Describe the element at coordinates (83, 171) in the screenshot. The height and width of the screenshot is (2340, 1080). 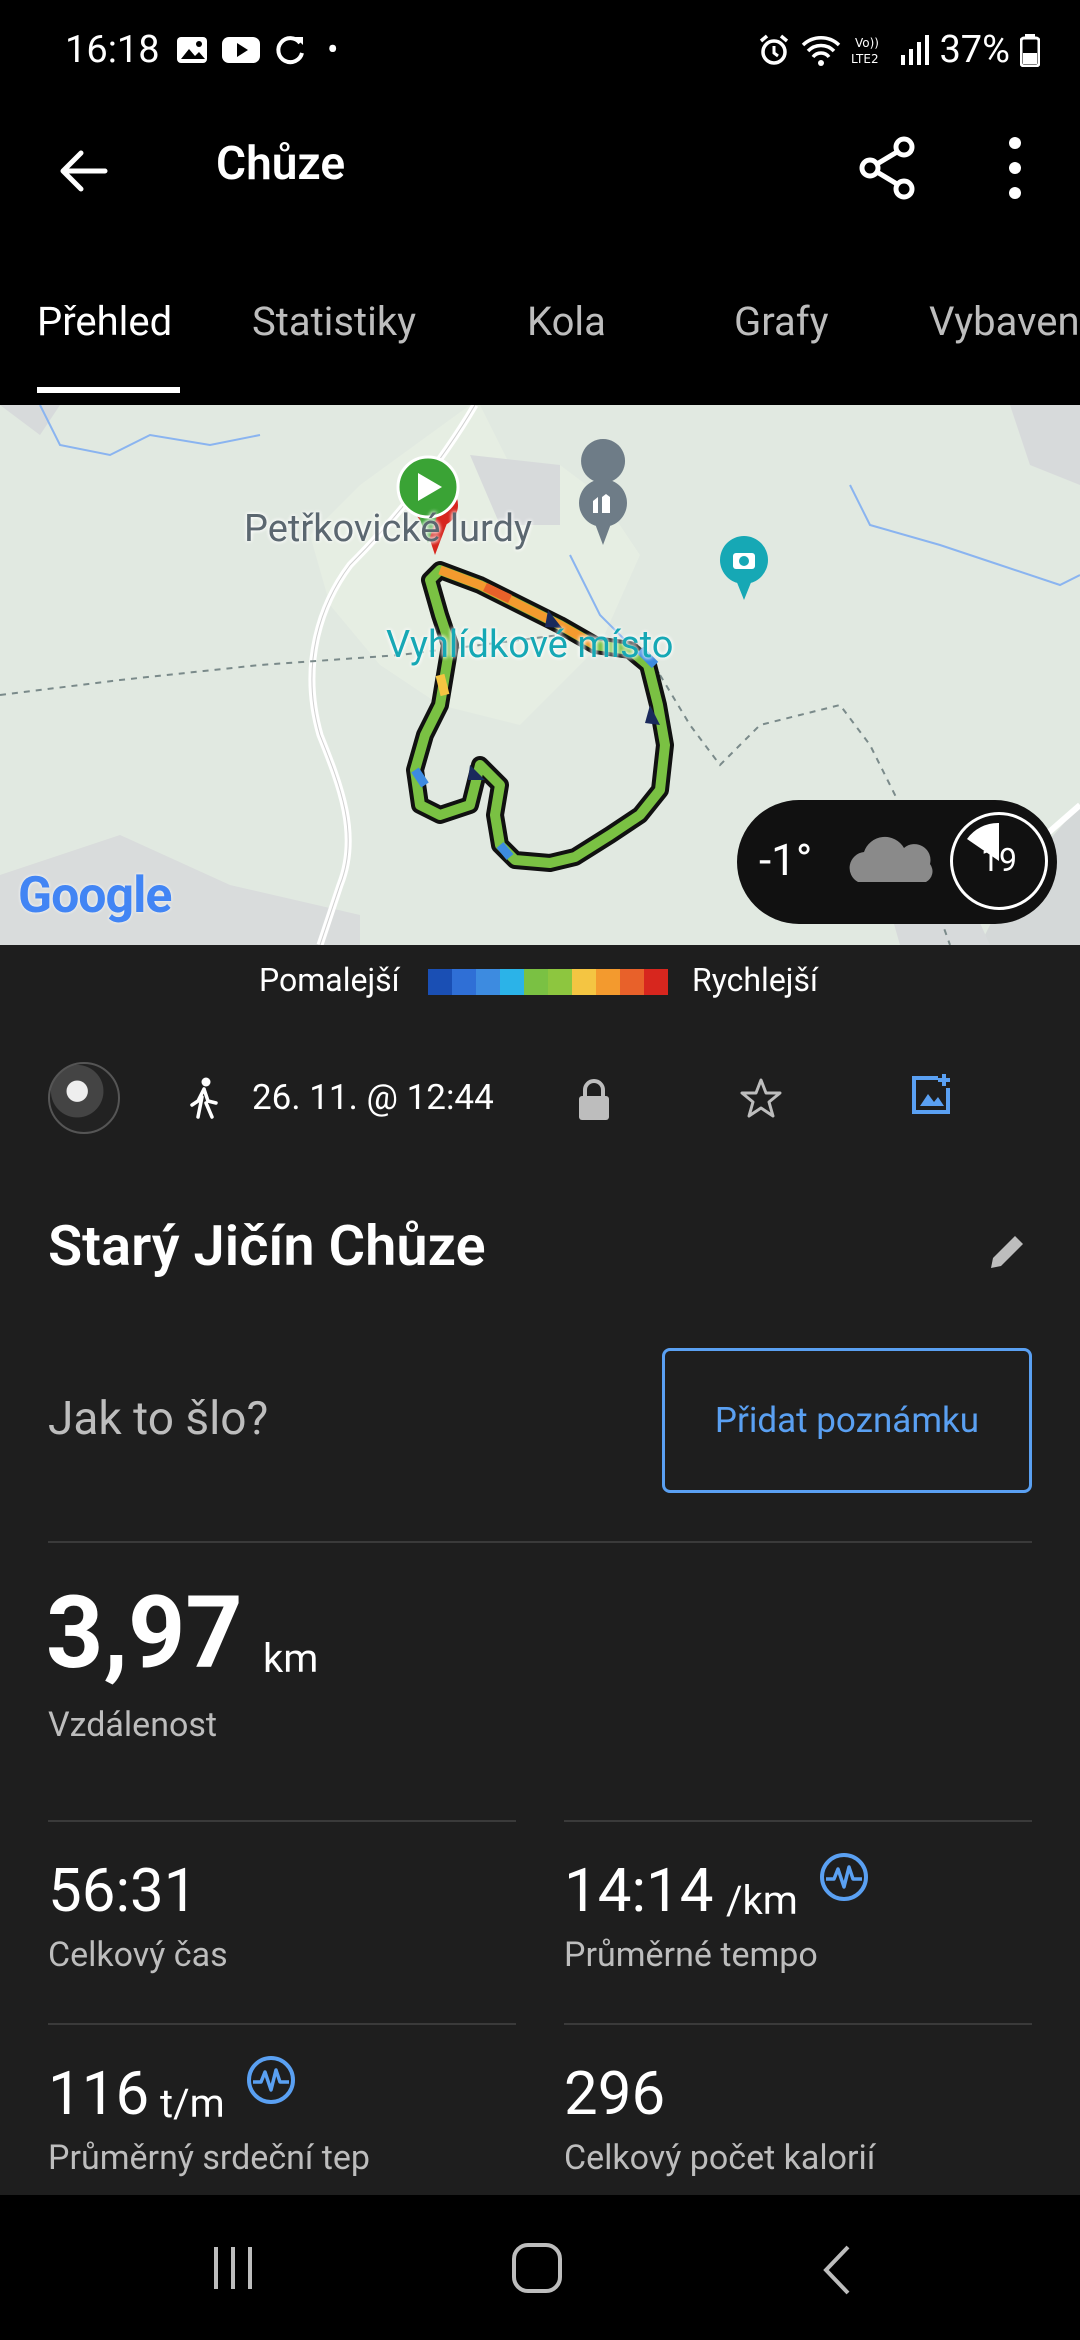
I see `back-arrow-icon` at that location.